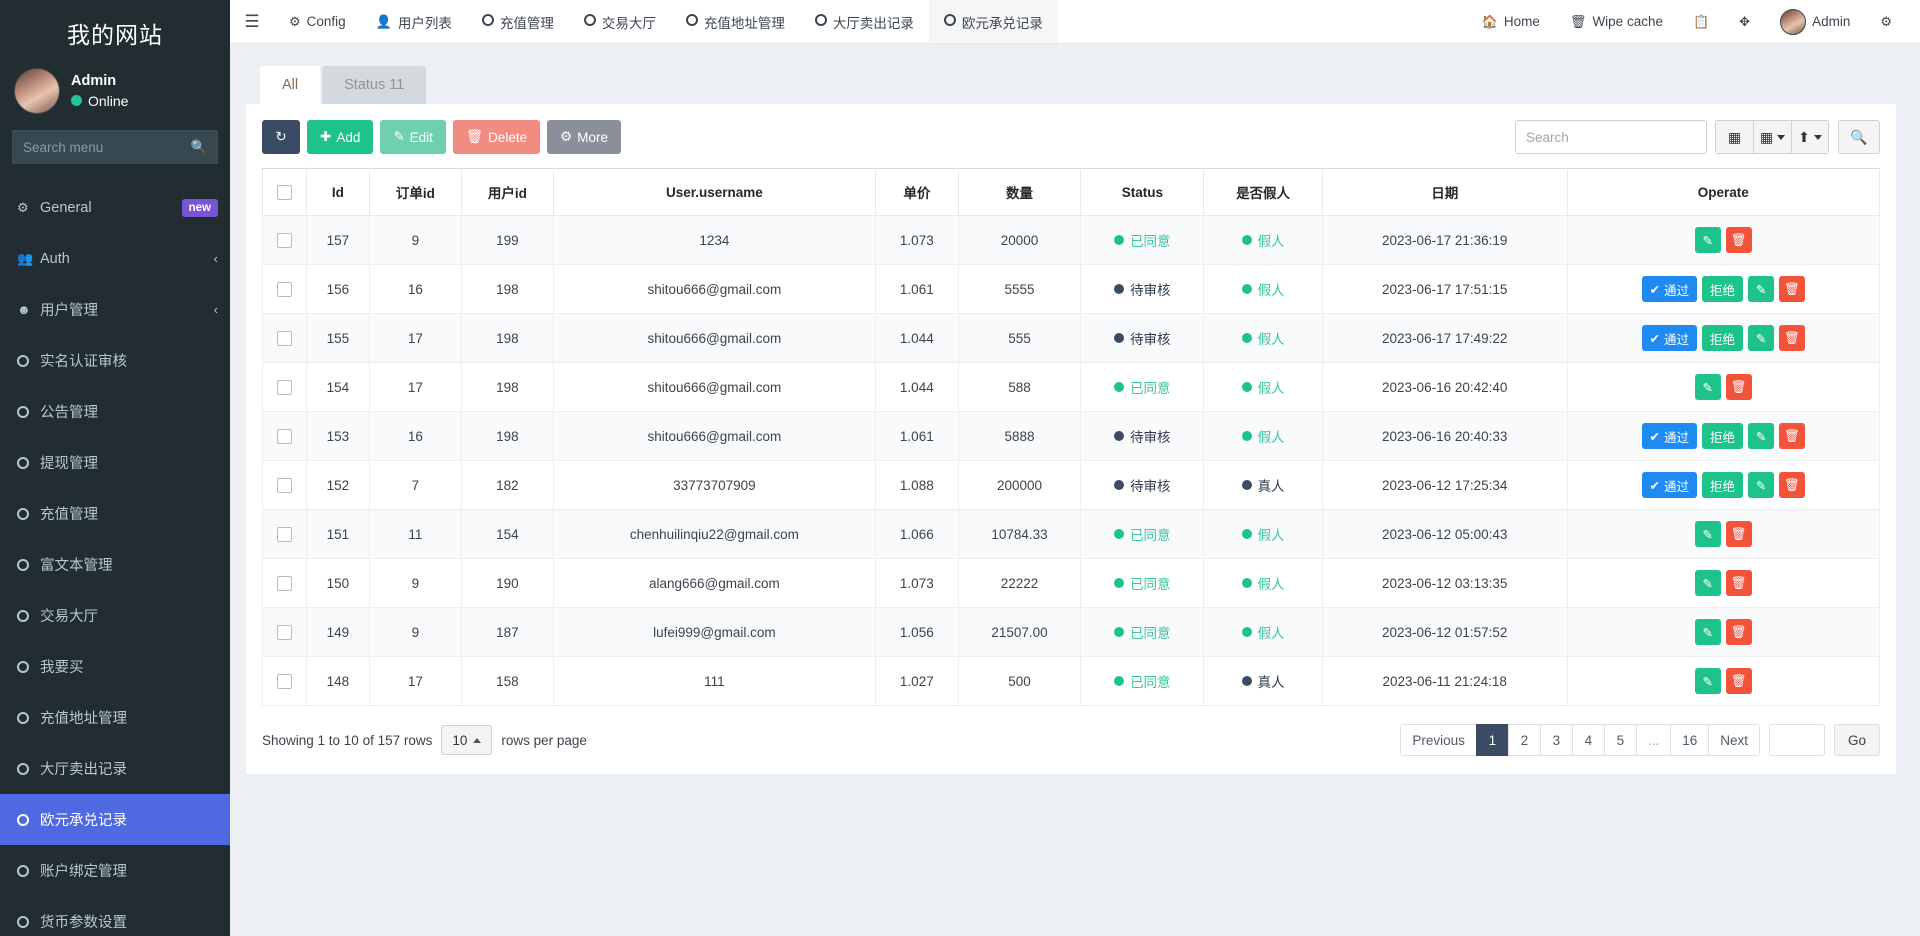 The image size is (1920, 936). Describe the element at coordinates (115, 564) in the screenshot. I see `sidebar-item-item-7: 富文本管理` at that location.